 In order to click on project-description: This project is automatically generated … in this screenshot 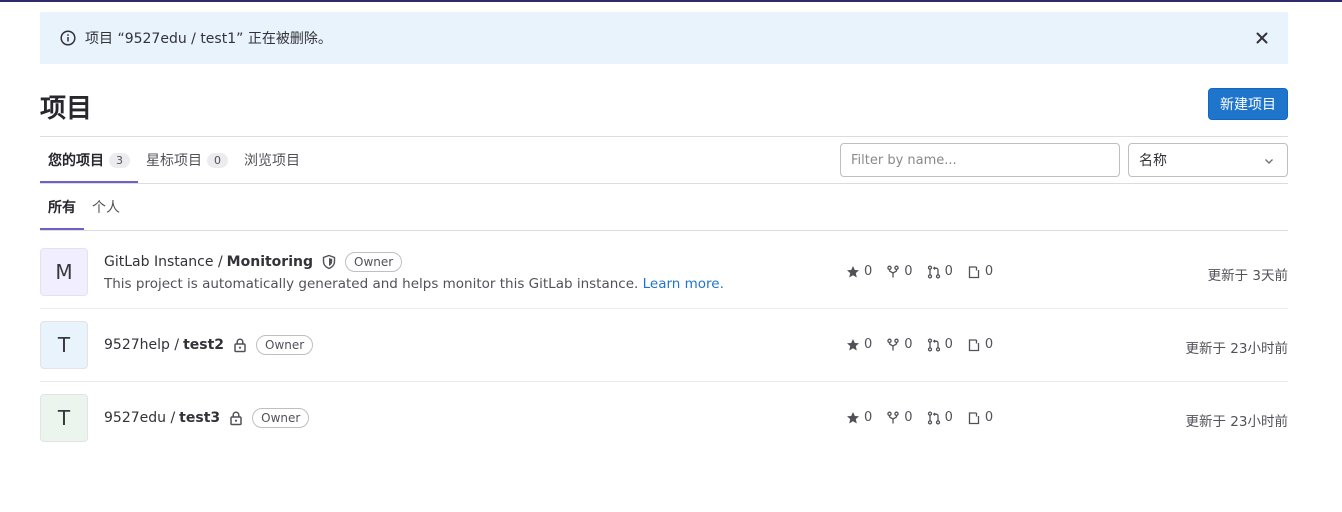, I will do `click(414, 284)`.